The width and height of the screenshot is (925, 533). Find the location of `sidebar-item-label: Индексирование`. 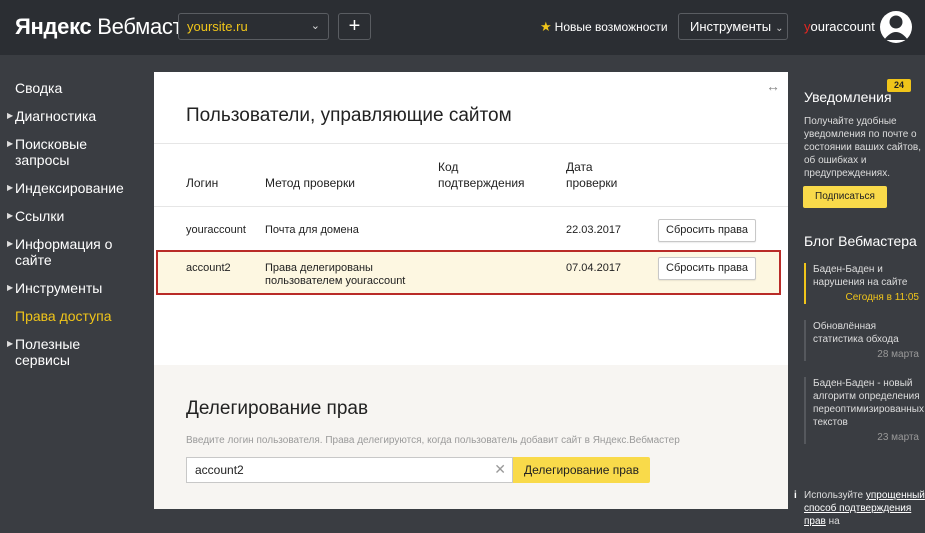

sidebar-item-label: Индексирование is located at coordinates (69, 188).